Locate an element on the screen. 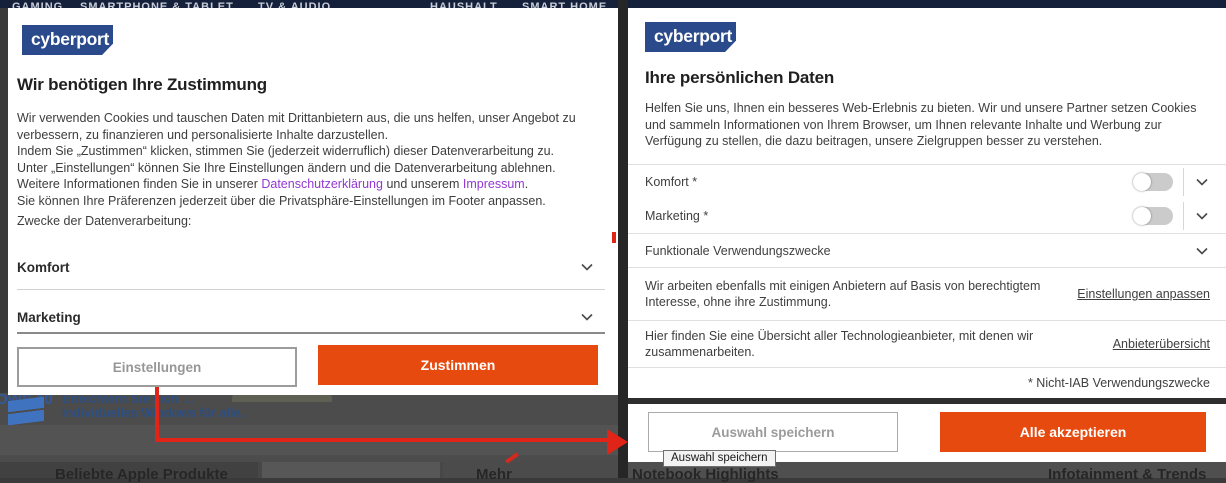  accept-all-button: Alle akzeptieren is located at coordinates (1073, 432).